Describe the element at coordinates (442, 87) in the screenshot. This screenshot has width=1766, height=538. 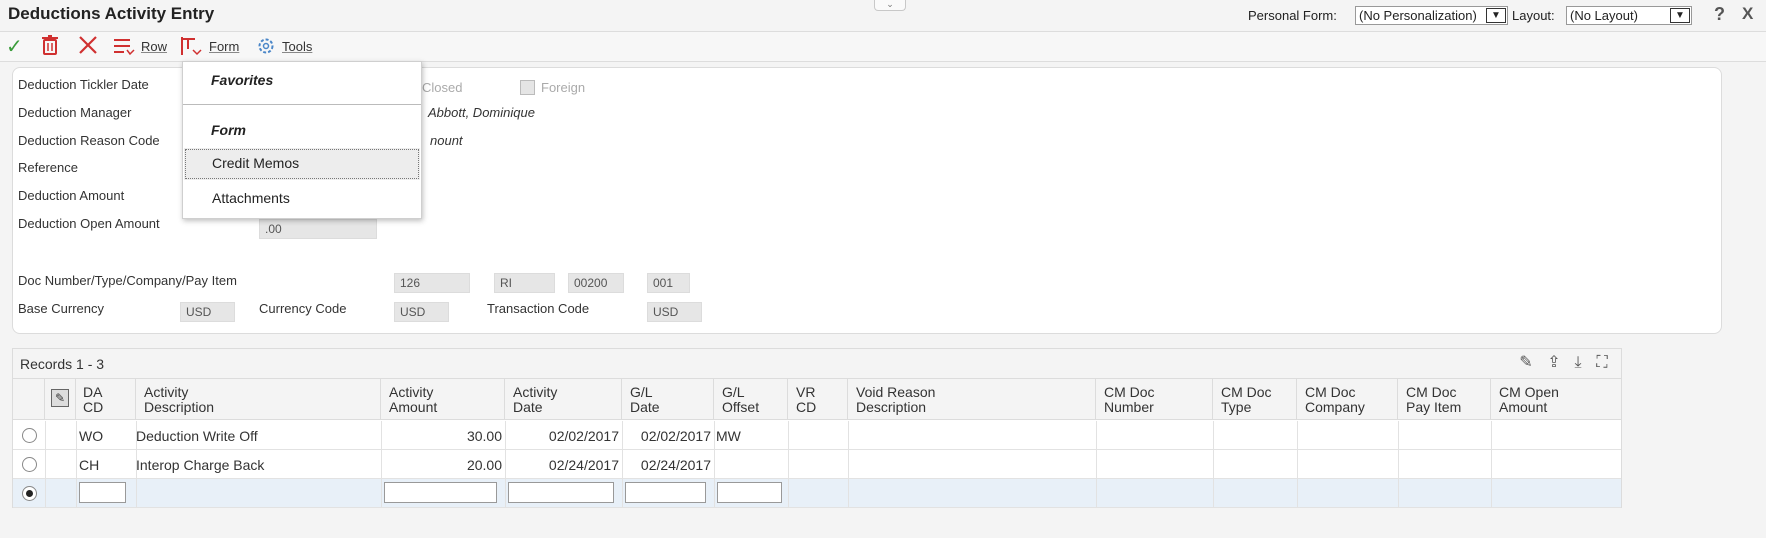
I see `closed-label: Closed` at that location.